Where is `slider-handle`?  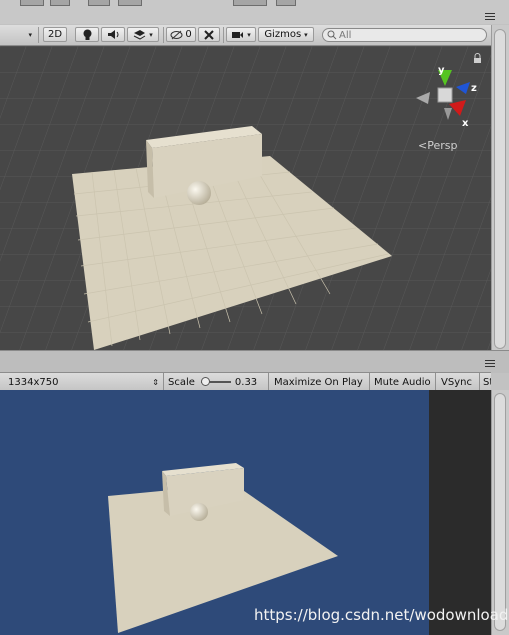
slider-handle is located at coordinates (205, 381).